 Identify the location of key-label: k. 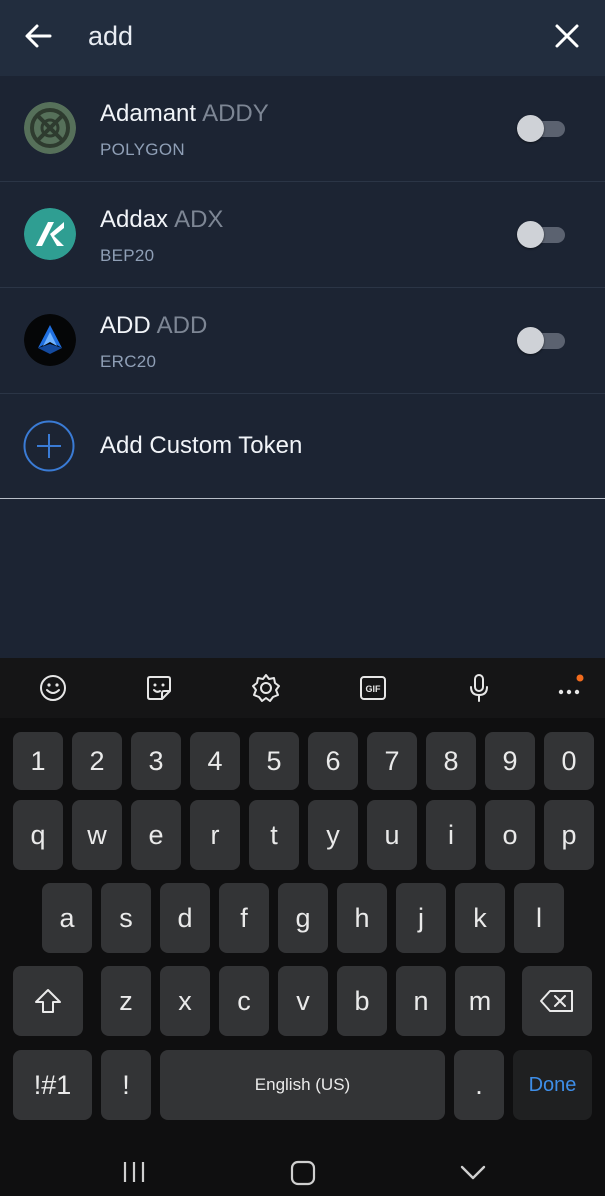
(480, 917).